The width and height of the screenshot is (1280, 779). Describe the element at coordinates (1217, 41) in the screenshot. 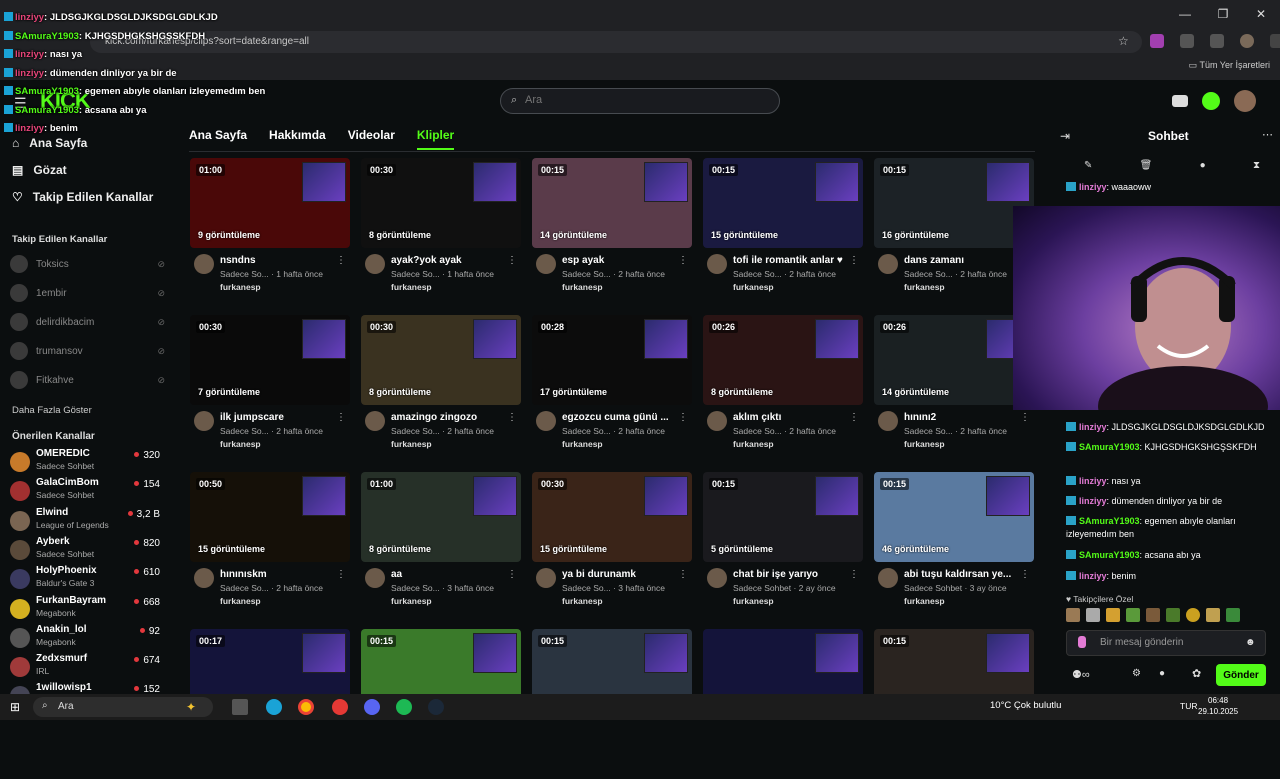

I see `media-icon` at that location.